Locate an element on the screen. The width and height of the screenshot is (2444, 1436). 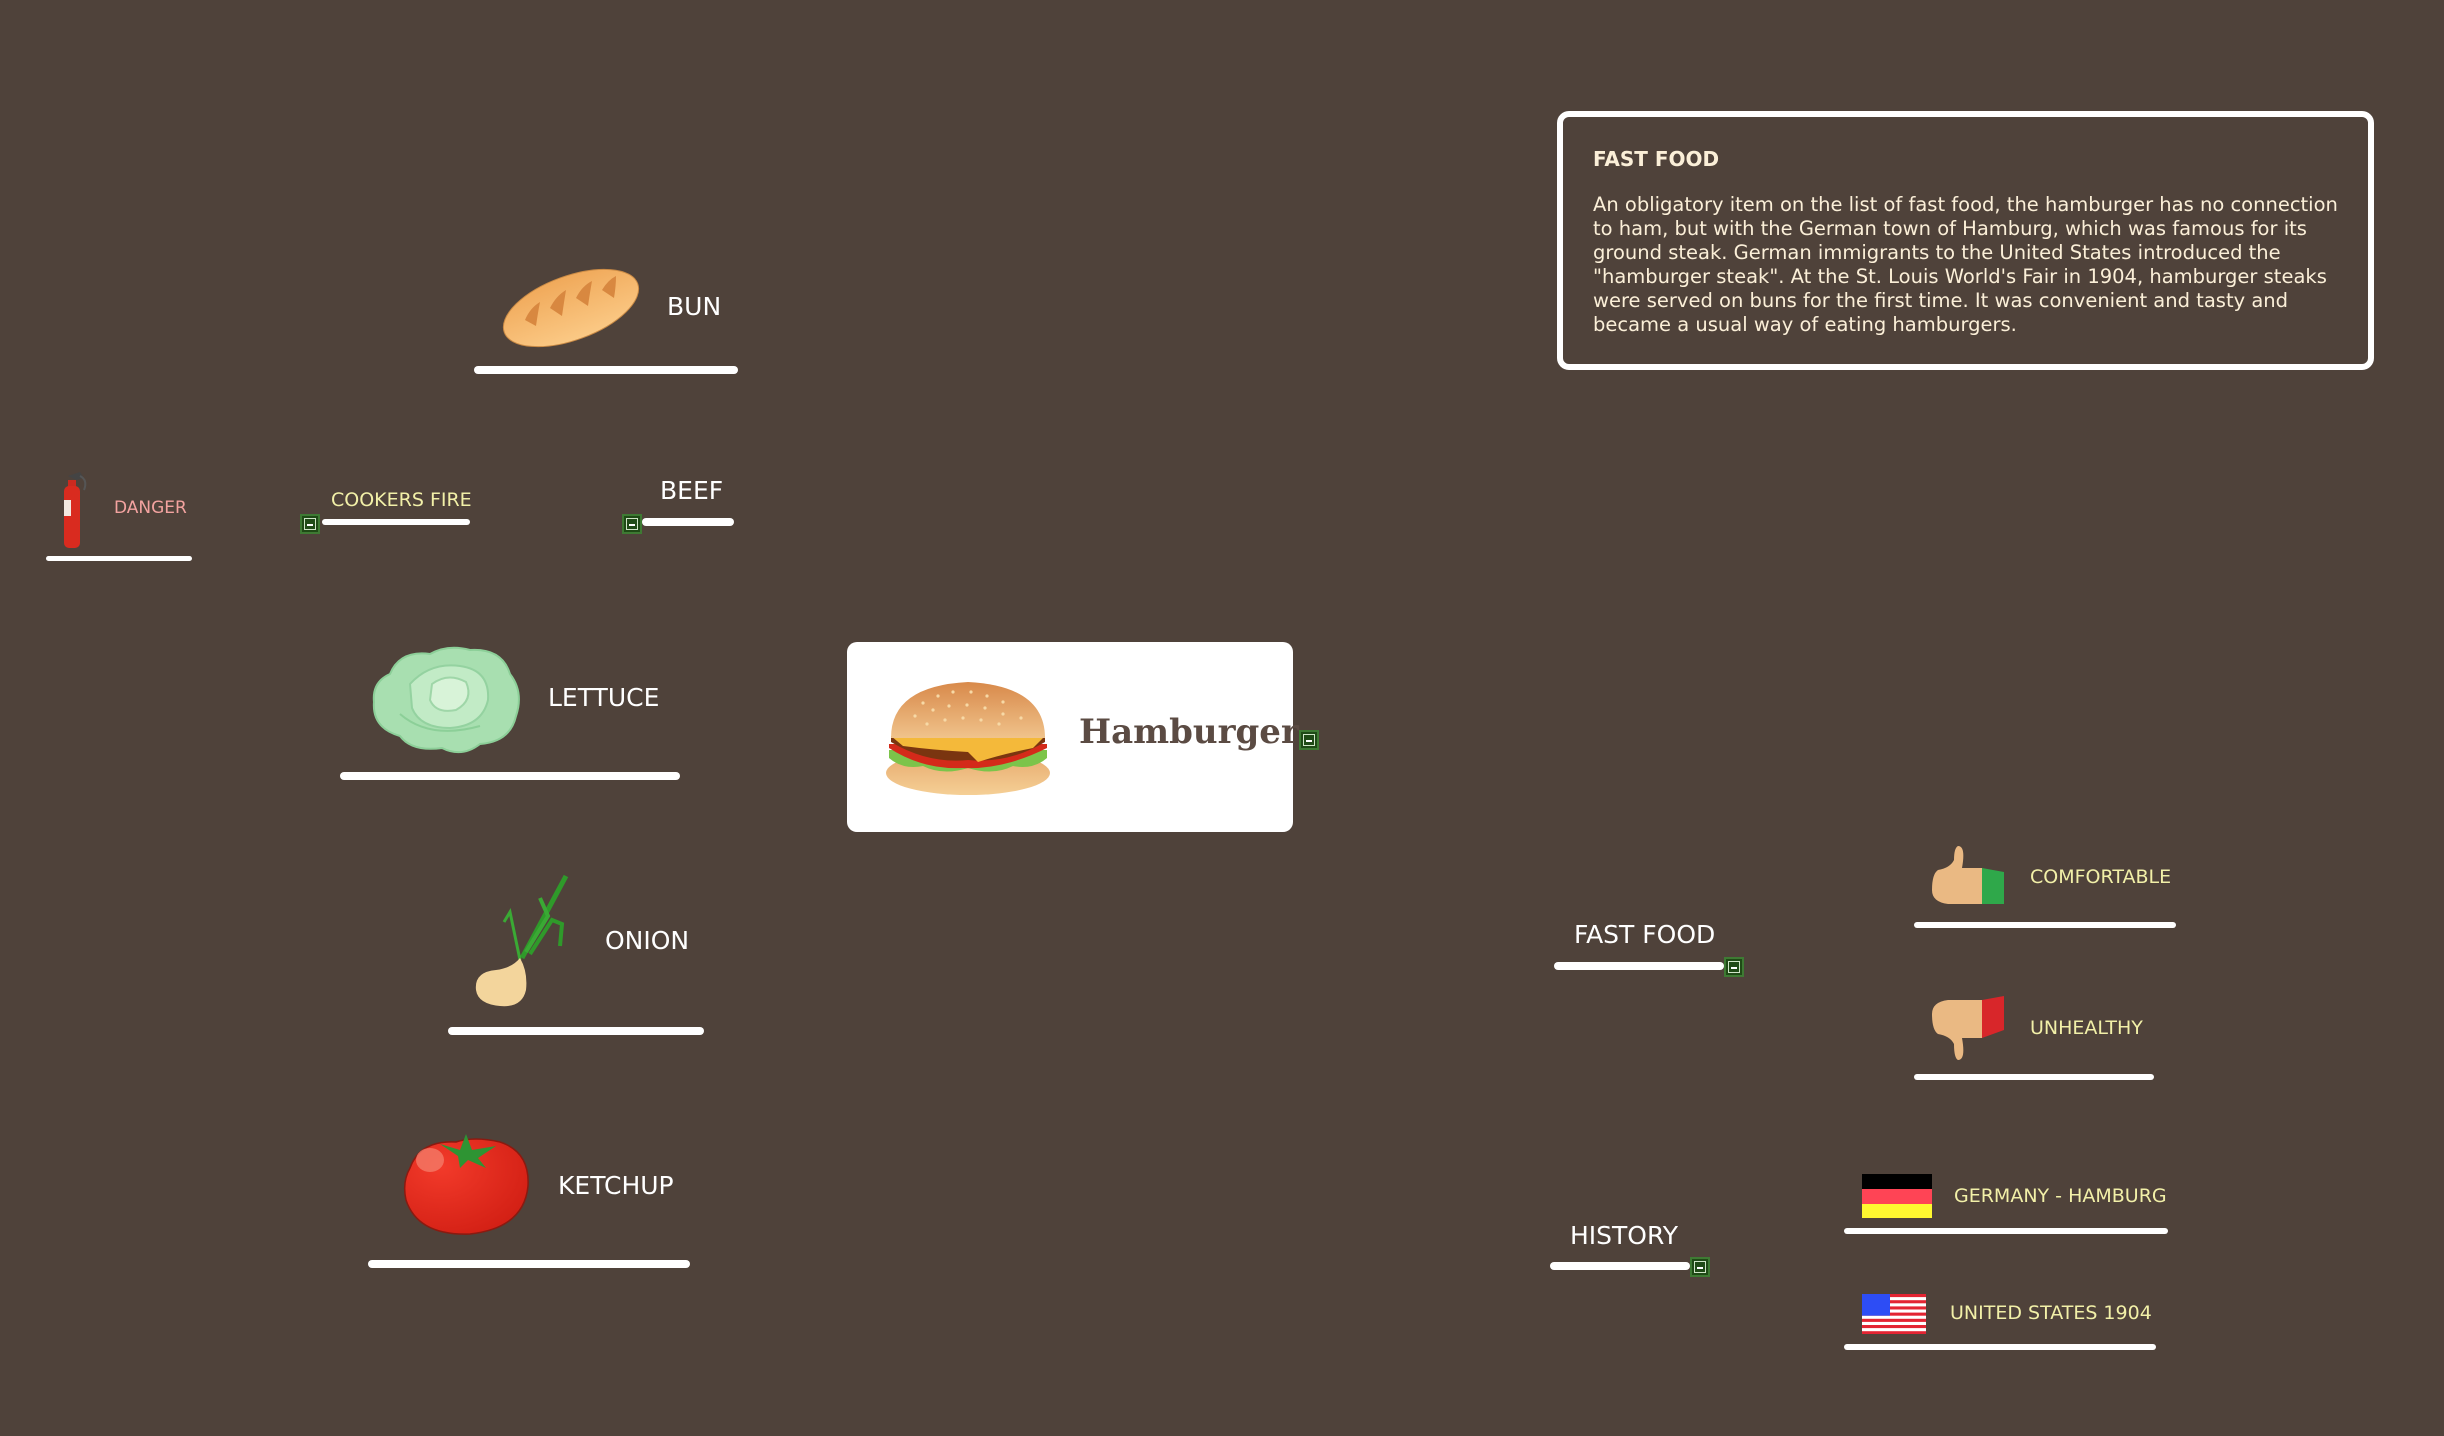
branch-label: ONION is located at coordinates (647, 940).